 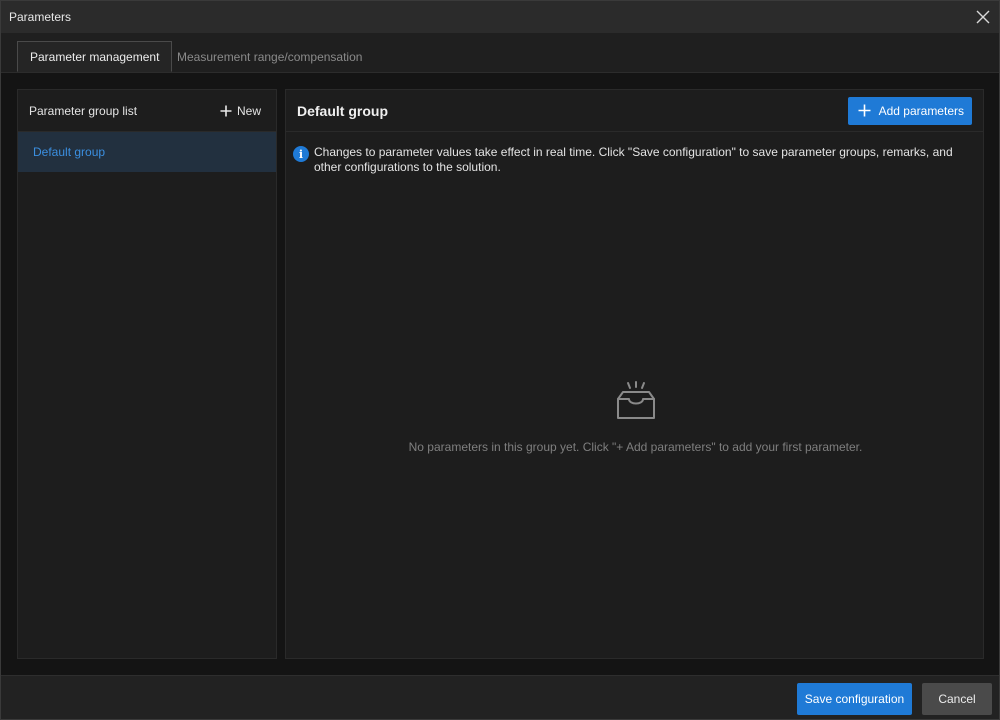 I want to click on tab-measurement-range-compensation: Measurement range/compensation, so click(x=269, y=56).